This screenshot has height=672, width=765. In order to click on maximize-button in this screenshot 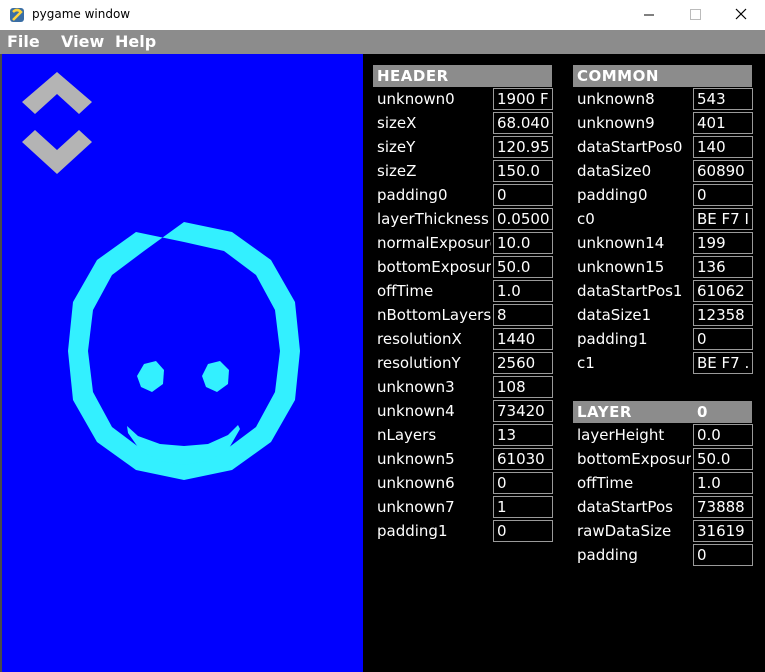, I will do `click(695, 15)`.